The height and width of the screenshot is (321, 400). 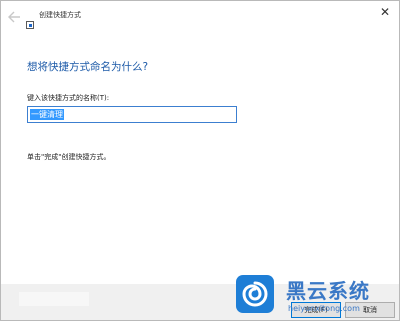 I want to click on shortcut-app-icon, so click(x=30, y=21).